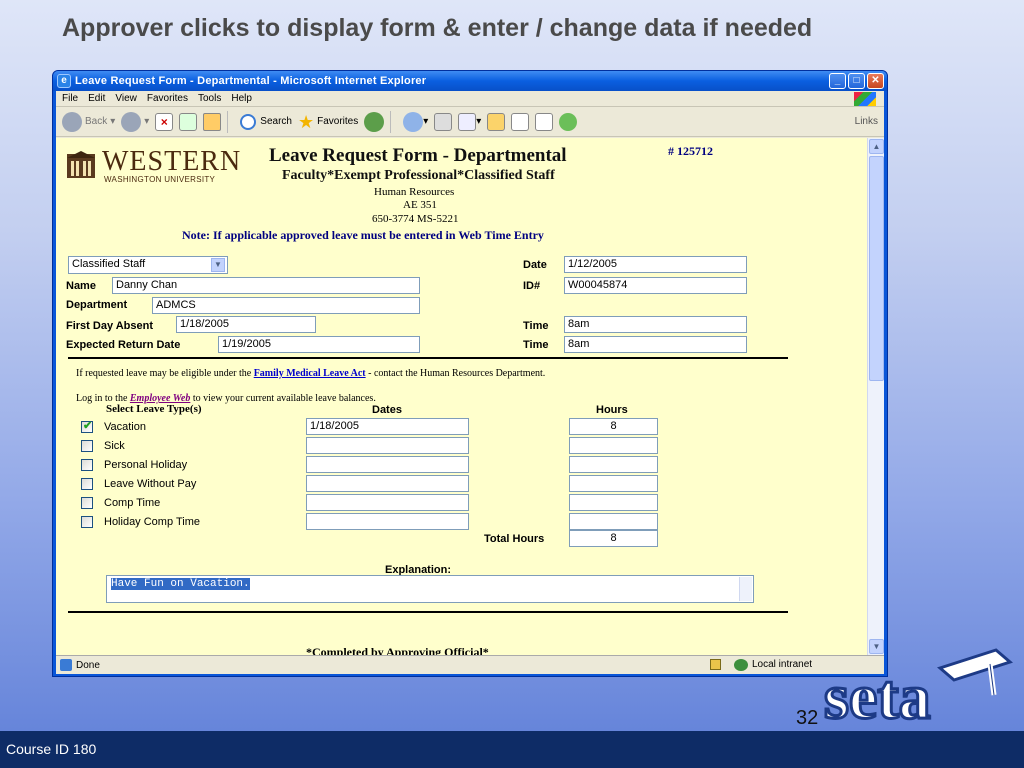  Describe the element at coordinates (154, 409) in the screenshot. I see `leave-type-header: Select Leave Type(s)` at that location.